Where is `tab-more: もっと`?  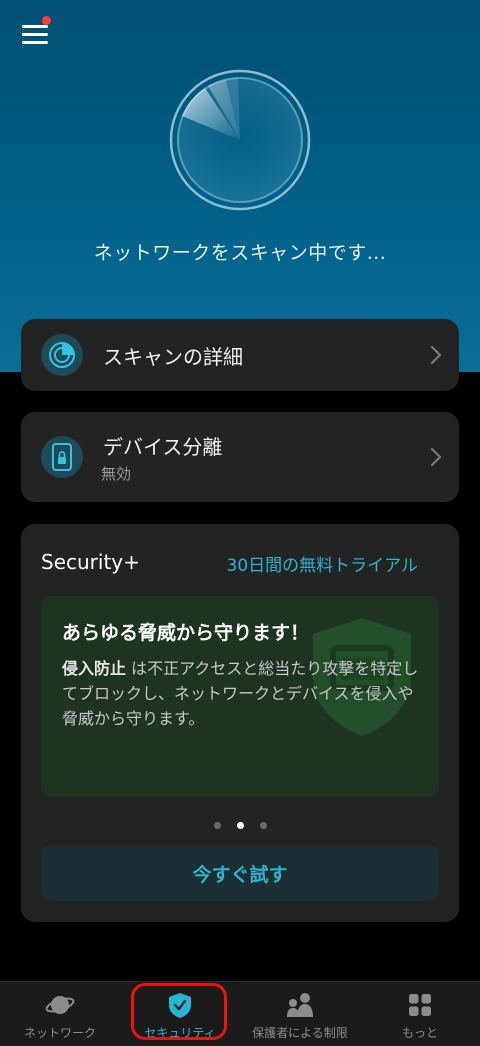
tab-more: もっと is located at coordinates (420, 1014).